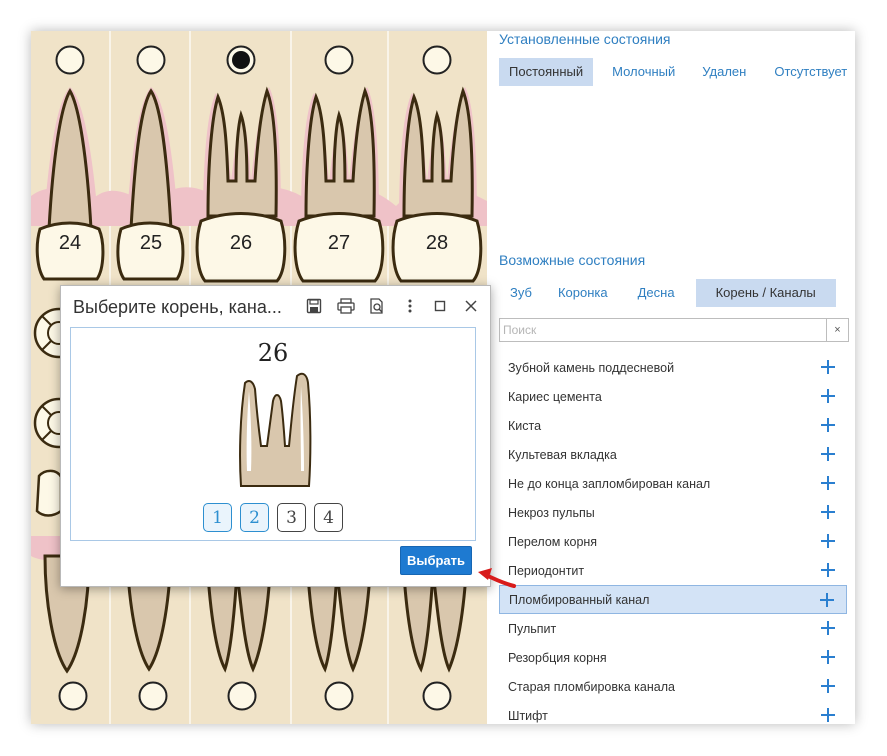 Image resolution: width=887 pixels, height=756 pixels. What do you see at coordinates (437, 243) in the screenshot?
I see `tooth-number-28: 28` at bounding box center [437, 243].